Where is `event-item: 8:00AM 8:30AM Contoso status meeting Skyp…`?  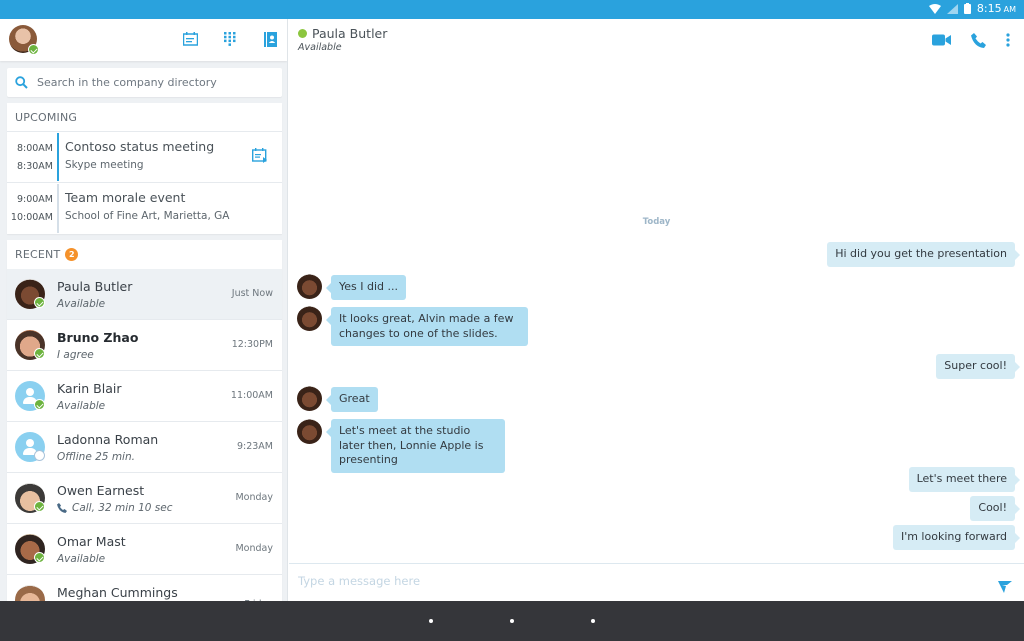 event-item: 8:00AM 8:30AM Contoso status meeting Skyp… is located at coordinates (144, 157).